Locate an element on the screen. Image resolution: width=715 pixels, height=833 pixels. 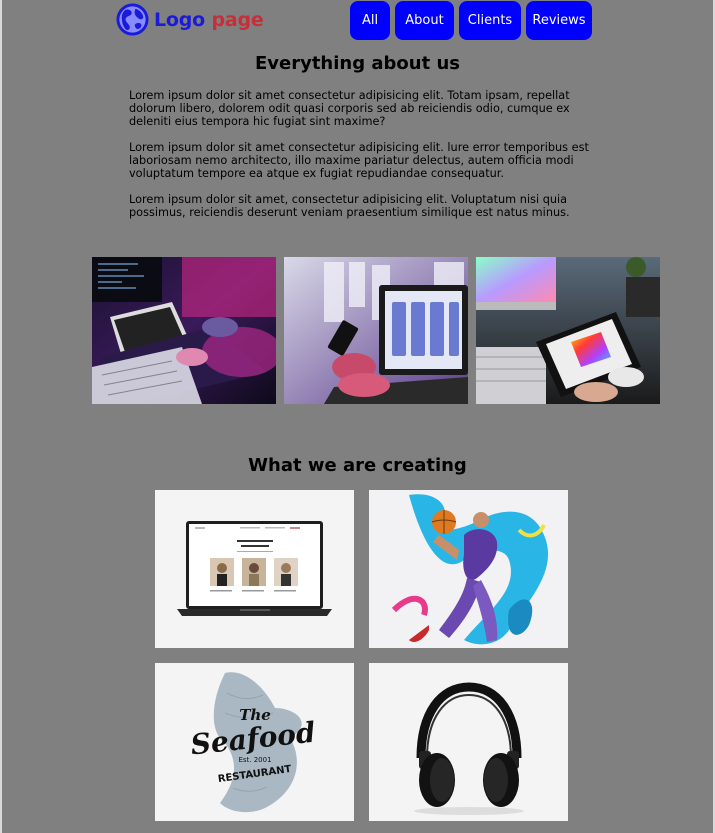
portfolio-item-seafood-logo: The Seafood Est. 2001 RESTAURANT is located at coordinates (254, 742).